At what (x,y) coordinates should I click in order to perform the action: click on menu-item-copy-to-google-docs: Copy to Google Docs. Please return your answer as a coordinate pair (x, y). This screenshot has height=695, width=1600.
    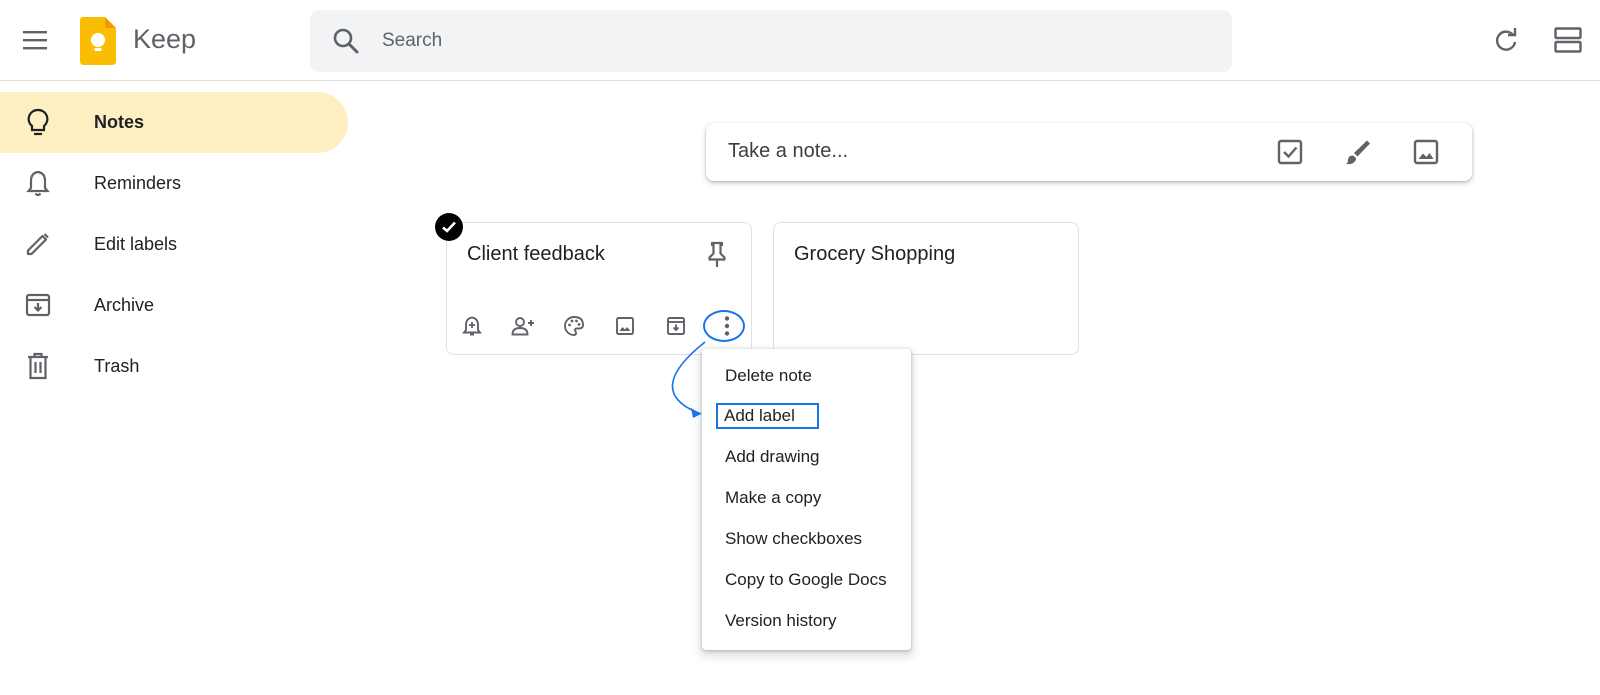
    Looking at the image, I should click on (806, 580).